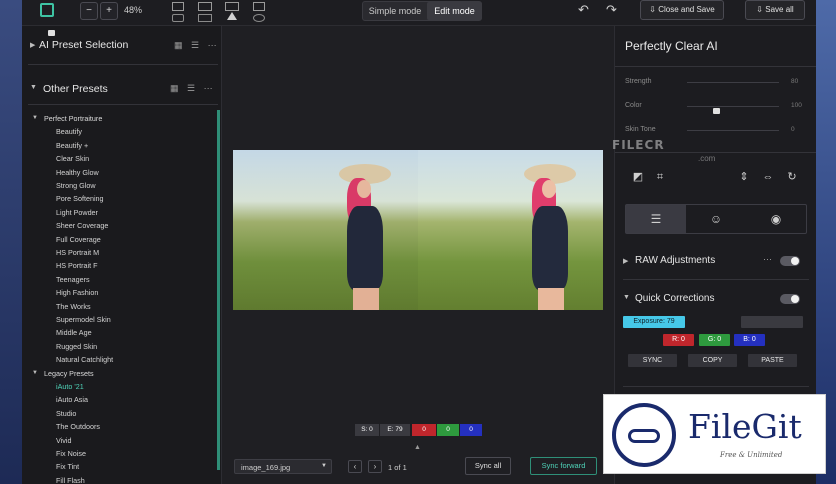 Image resolution: width=836 pixels, height=484 pixels. I want to click on file-select: image_169.jpg ▼, so click(283, 466).